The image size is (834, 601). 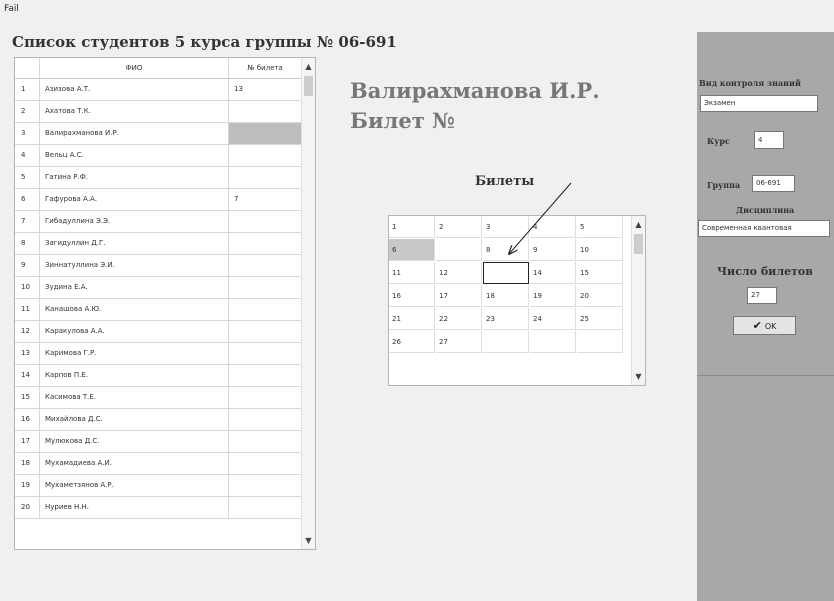 What do you see at coordinates (134, 507) in the screenshot?
I see `student-name-cell: Нуриев Н.Н.` at bounding box center [134, 507].